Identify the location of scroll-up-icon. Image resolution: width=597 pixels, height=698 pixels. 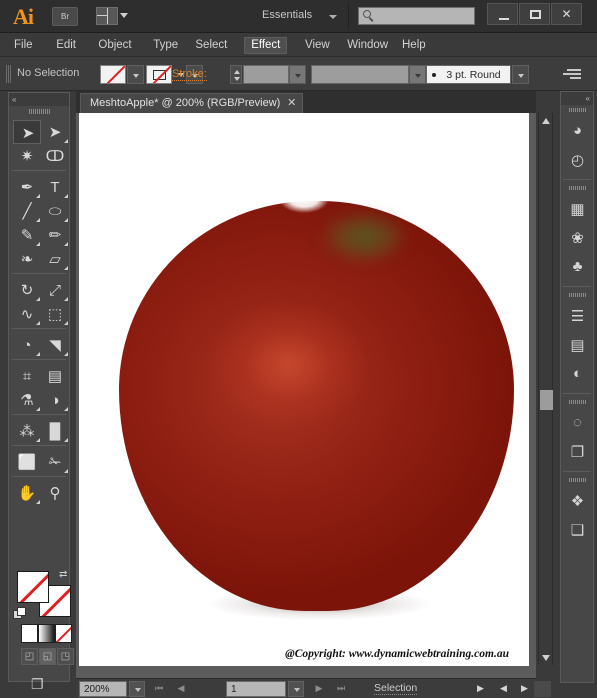
(546, 120).